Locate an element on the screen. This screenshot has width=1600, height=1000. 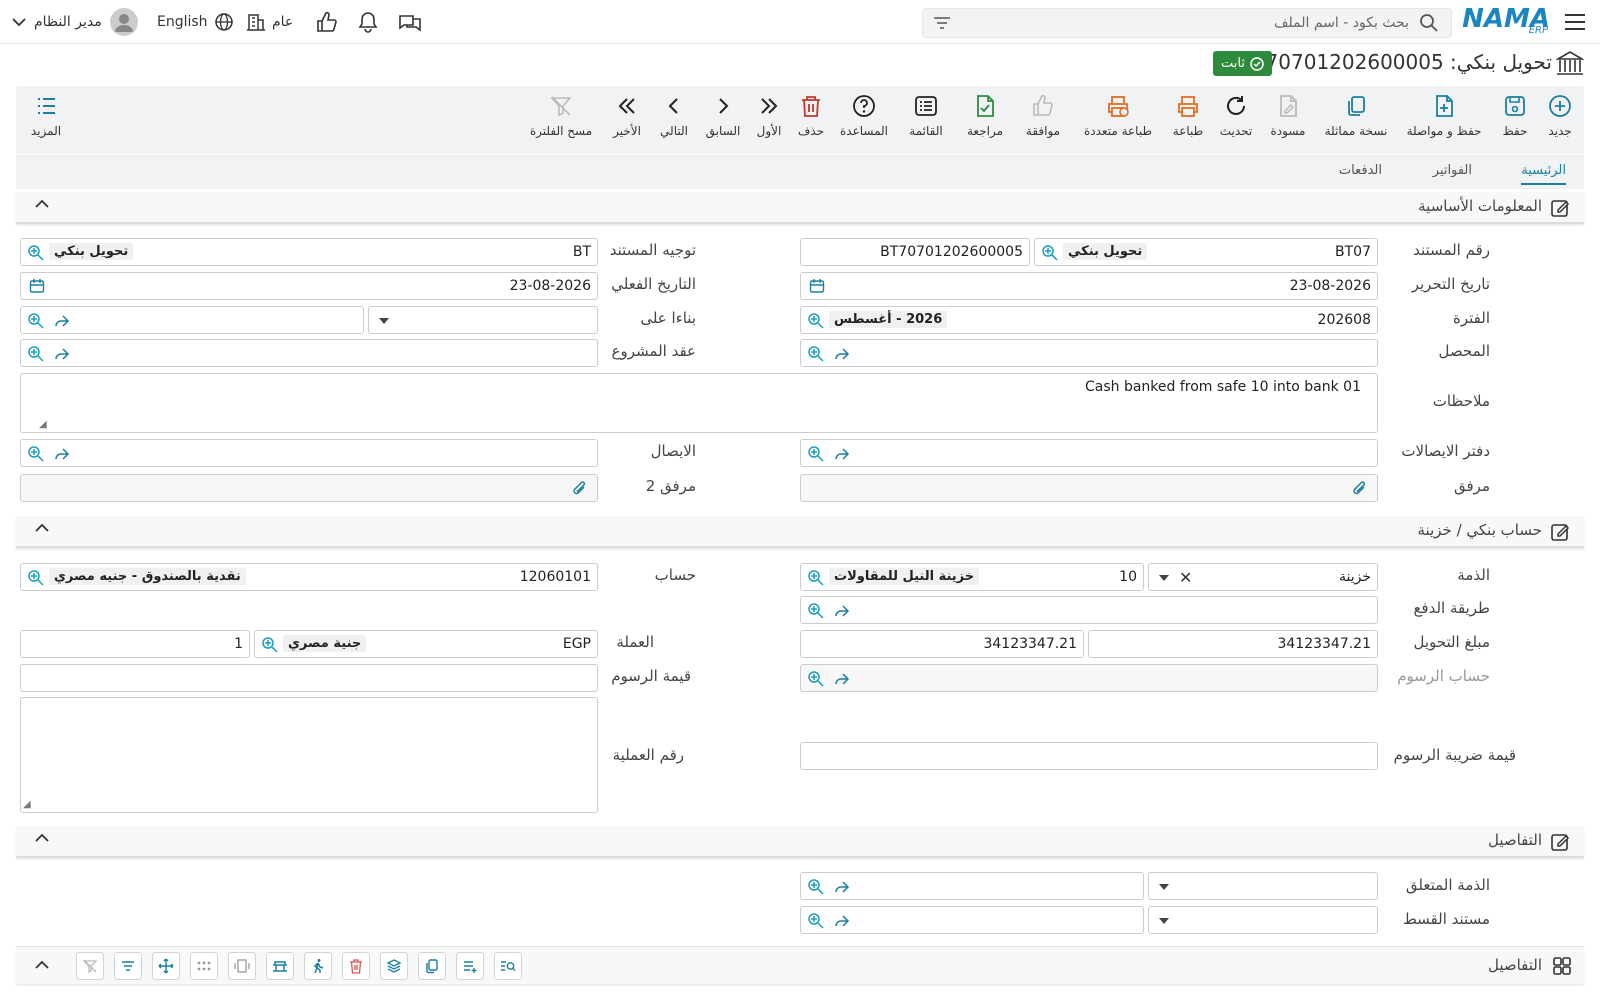
refresh-button: تحديث is located at coordinates (1236, 121).